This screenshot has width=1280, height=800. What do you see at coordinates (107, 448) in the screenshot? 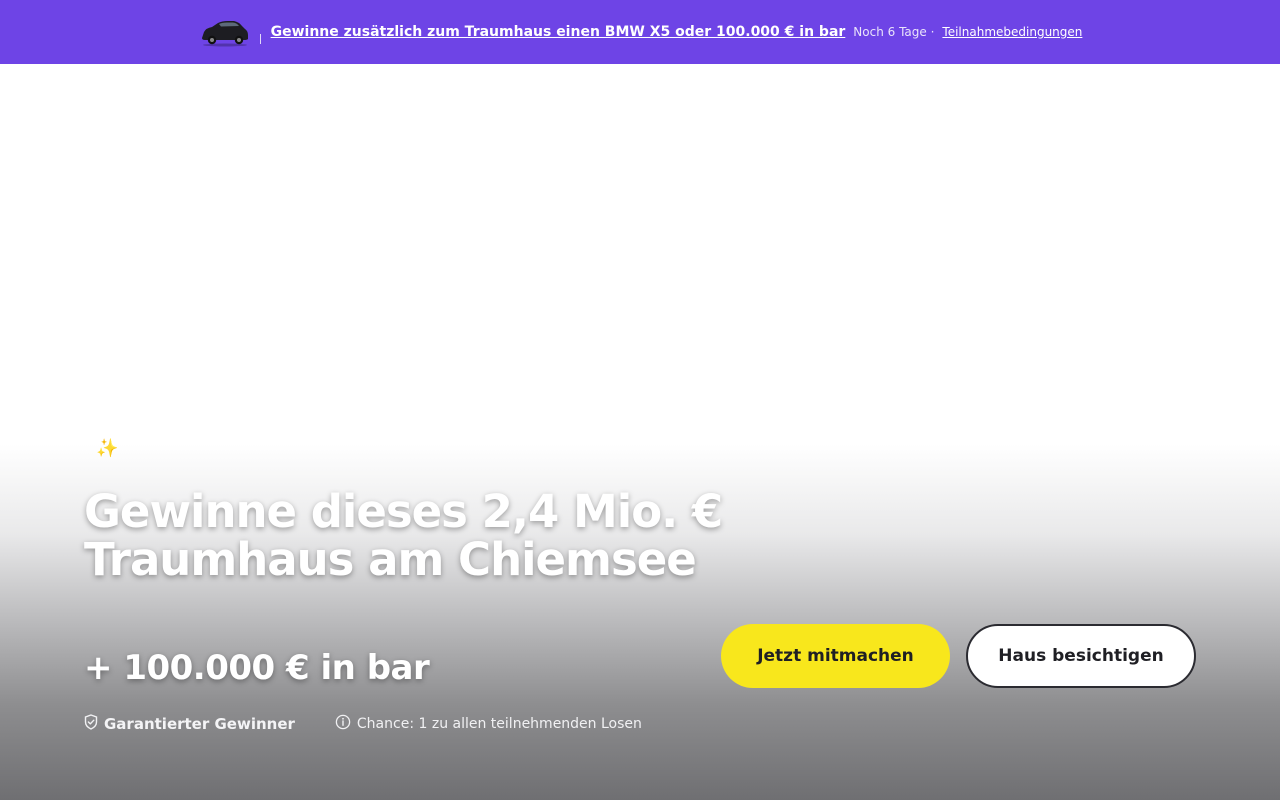
I see `sparkles-icon: ✨` at bounding box center [107, 448].